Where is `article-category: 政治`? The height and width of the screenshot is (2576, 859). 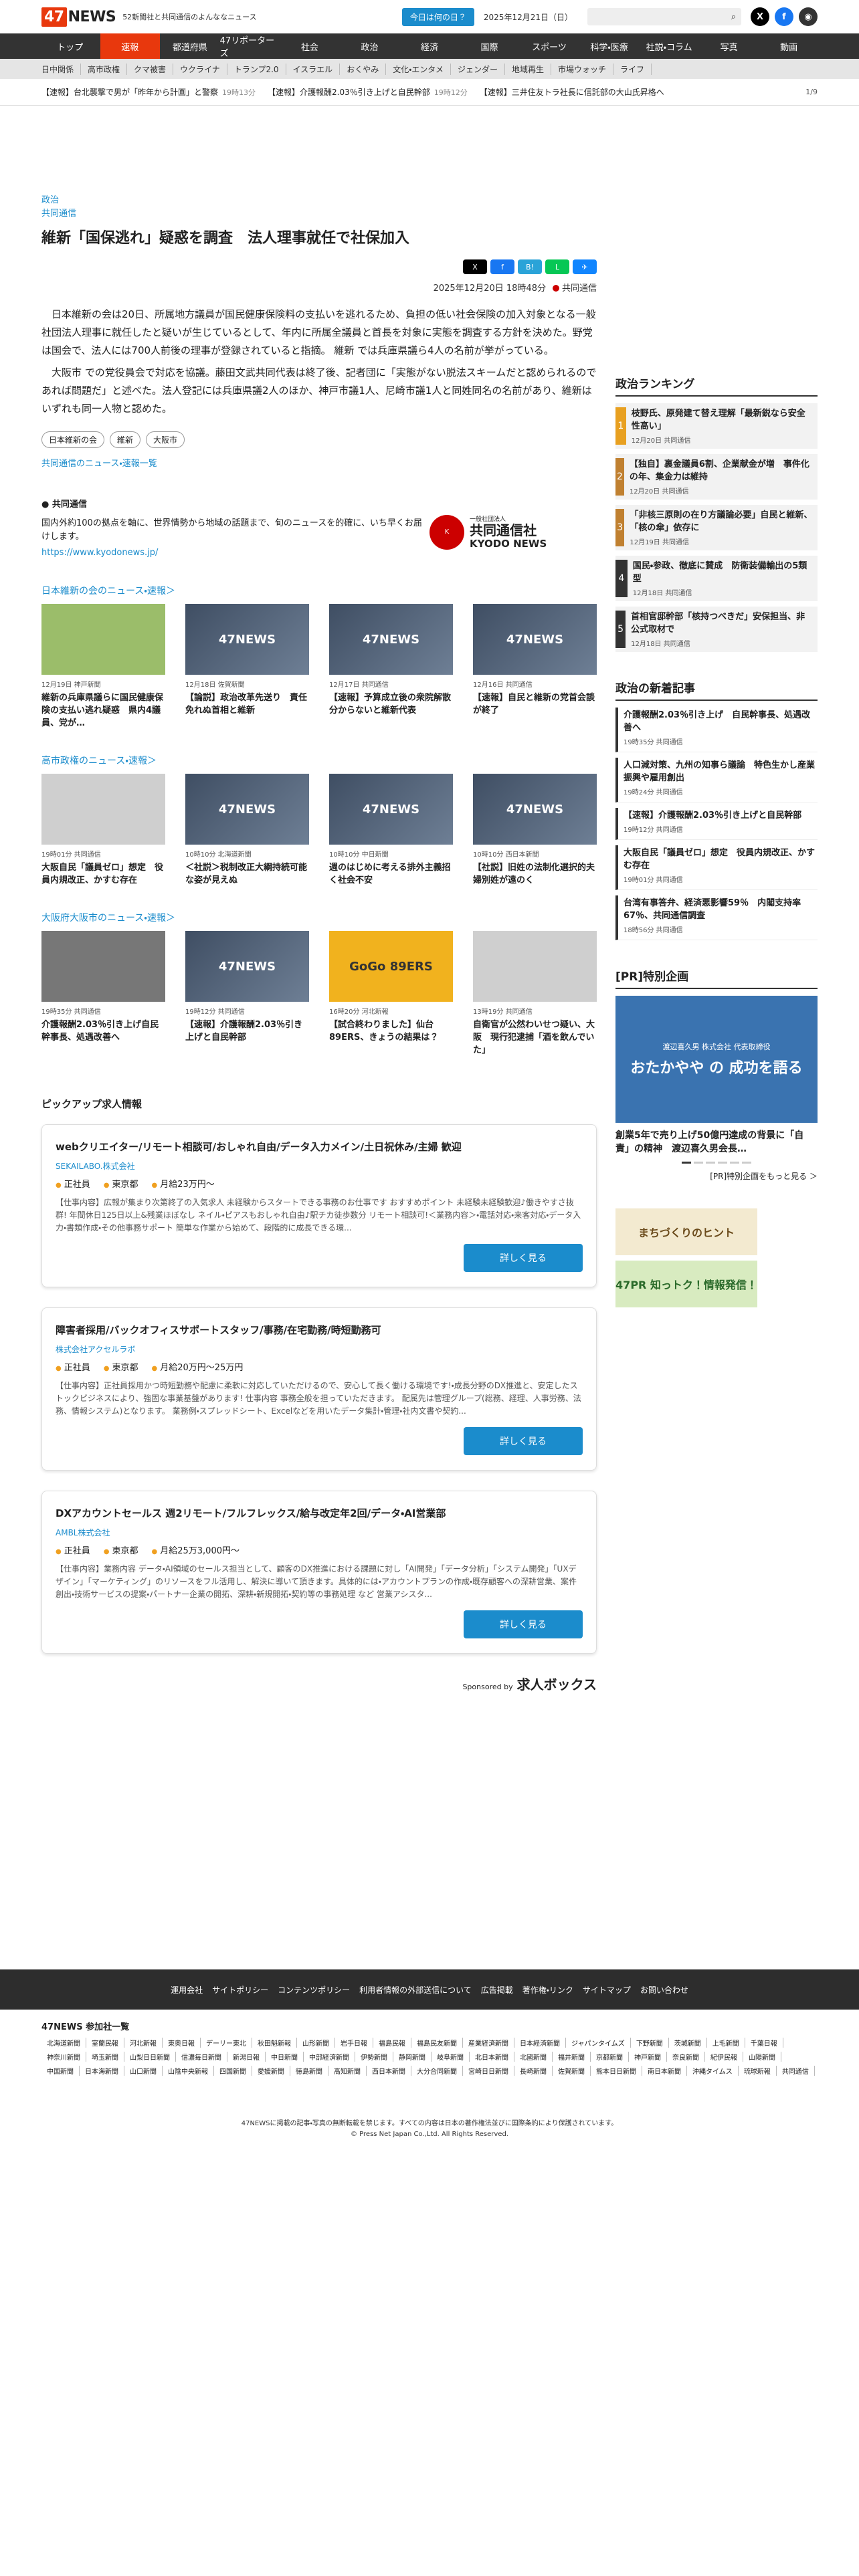 article-category: 政治 is located at coordinates (319, 200).